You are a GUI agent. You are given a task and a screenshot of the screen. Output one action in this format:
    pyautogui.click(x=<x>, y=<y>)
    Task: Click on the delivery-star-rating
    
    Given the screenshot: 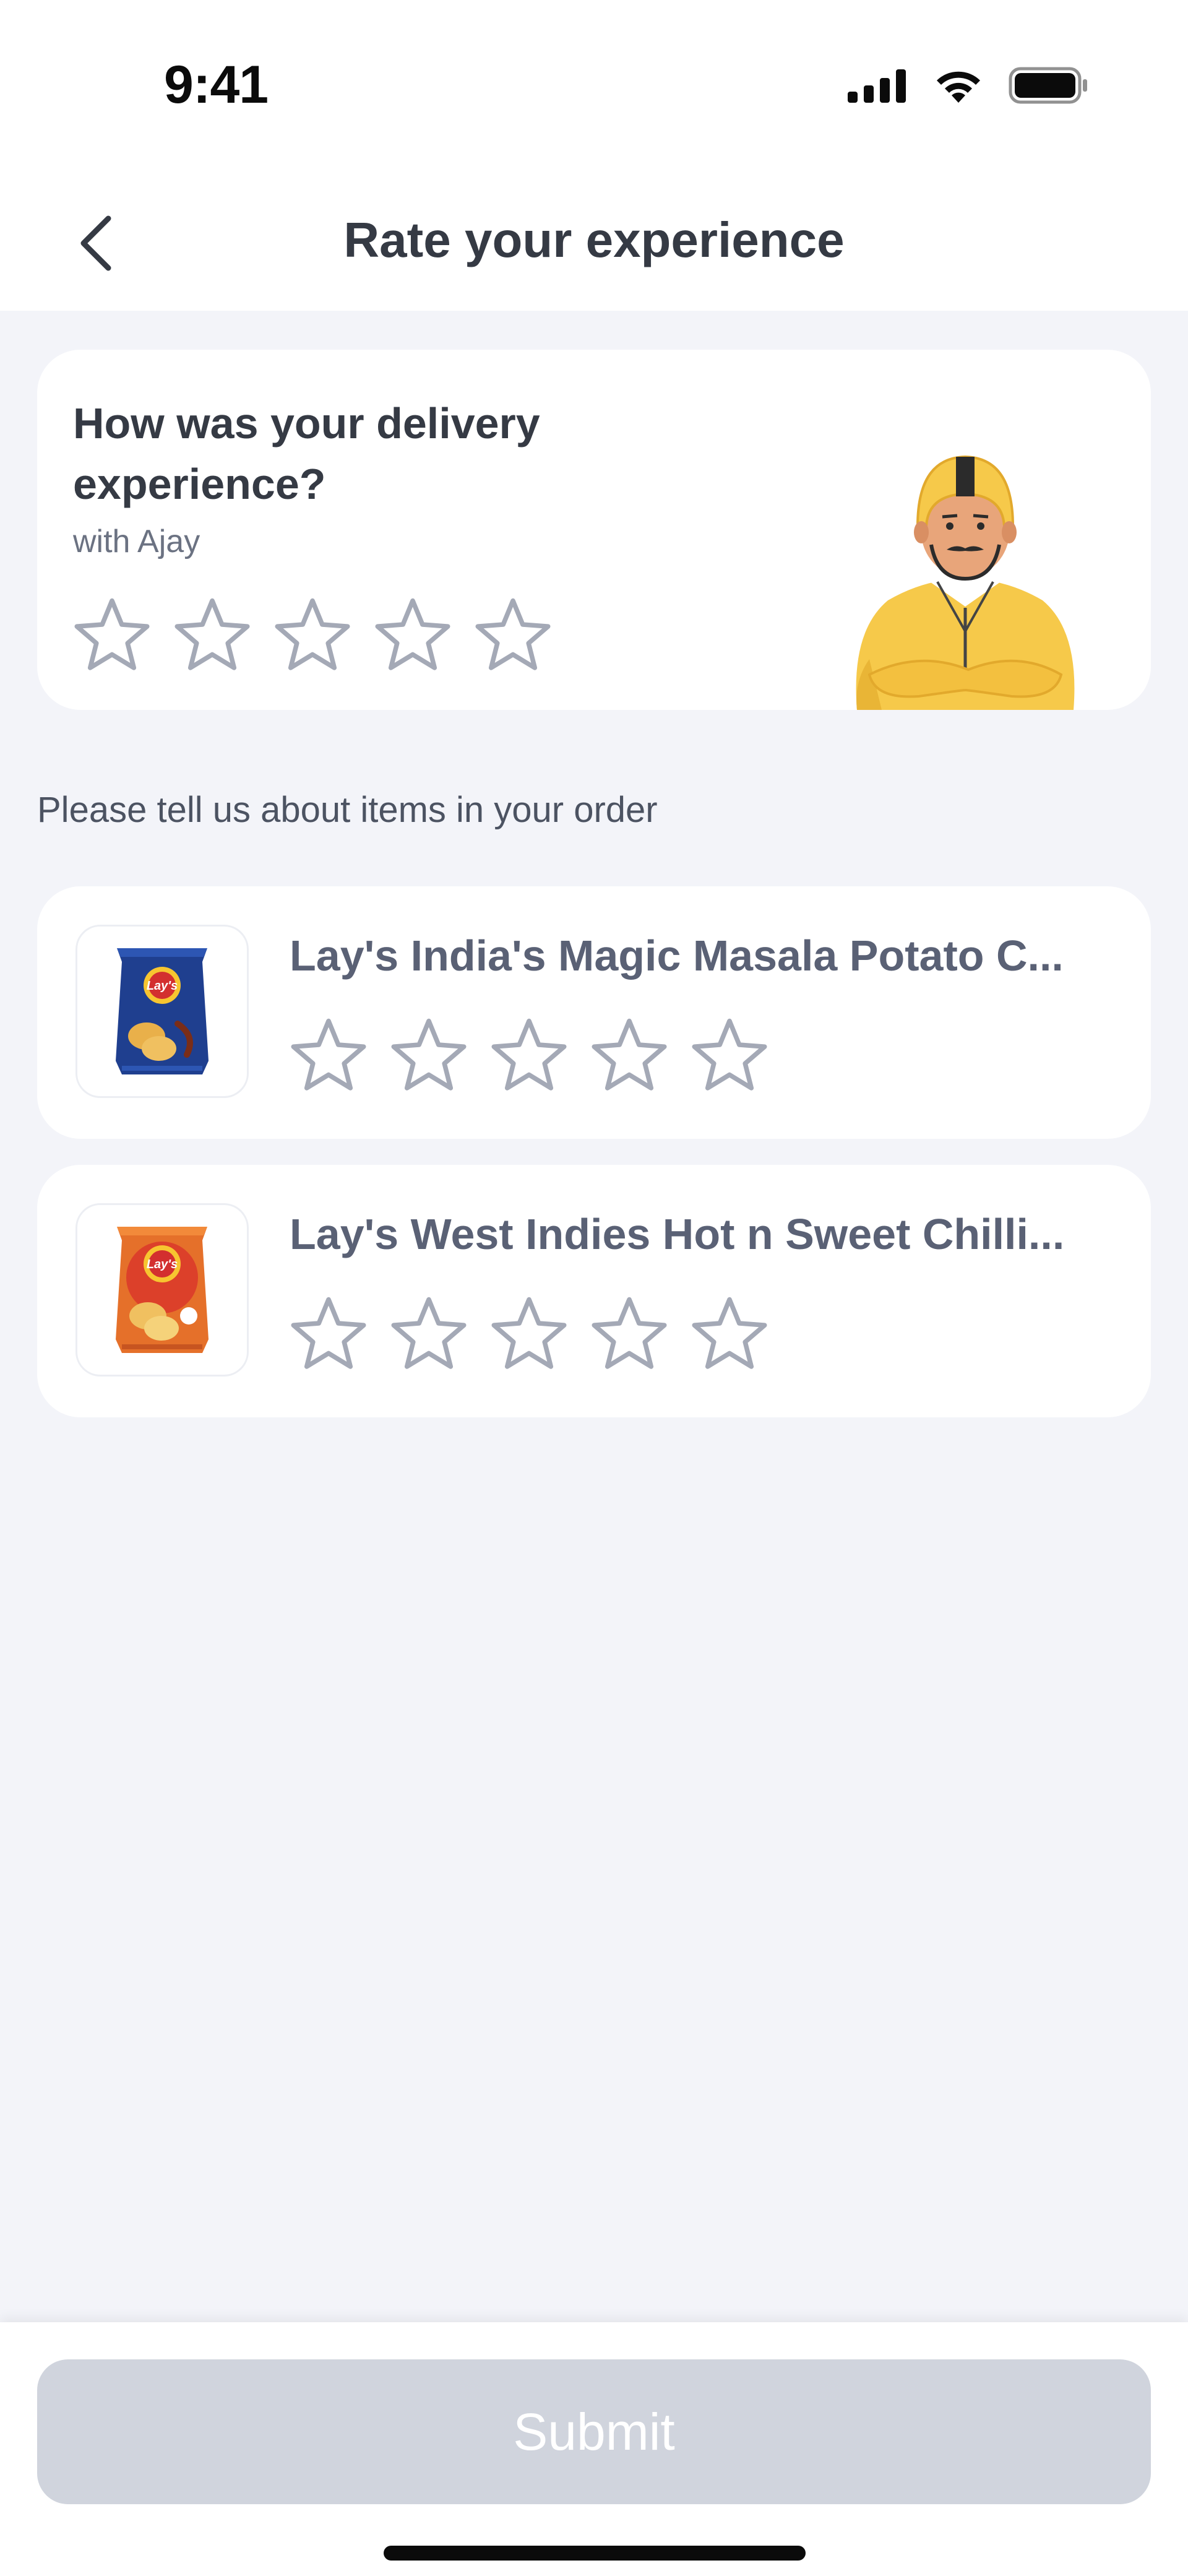 What is the action you would take?
    pyautogui.click(x=312, y=635)
    